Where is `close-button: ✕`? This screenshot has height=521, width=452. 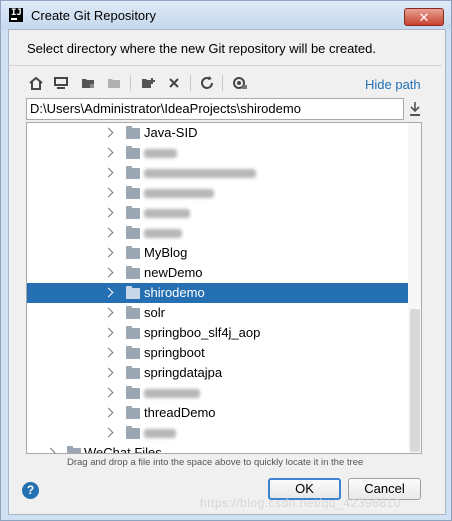 close-button: ✕ is located at coordinates (424, 17).